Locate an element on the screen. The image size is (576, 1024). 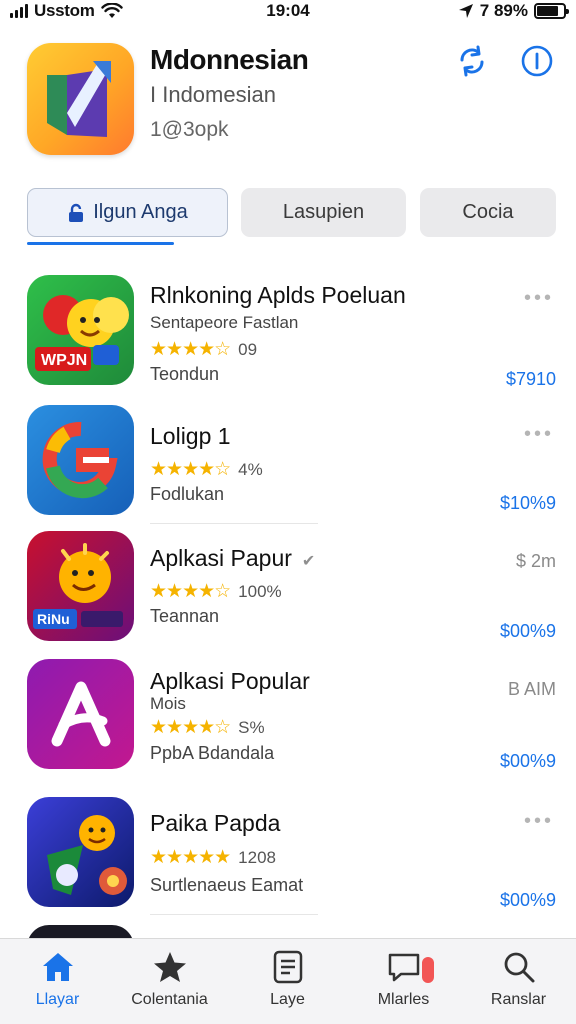
tab-lasupien: Lasupien is located at coordinates (323, 212).